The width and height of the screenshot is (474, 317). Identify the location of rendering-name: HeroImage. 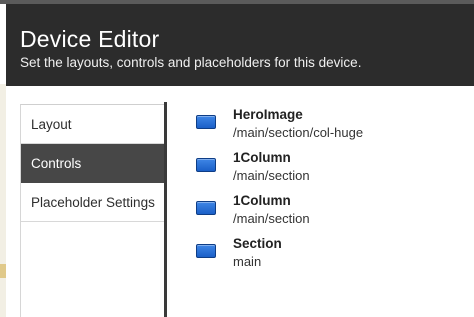
(268, 114).